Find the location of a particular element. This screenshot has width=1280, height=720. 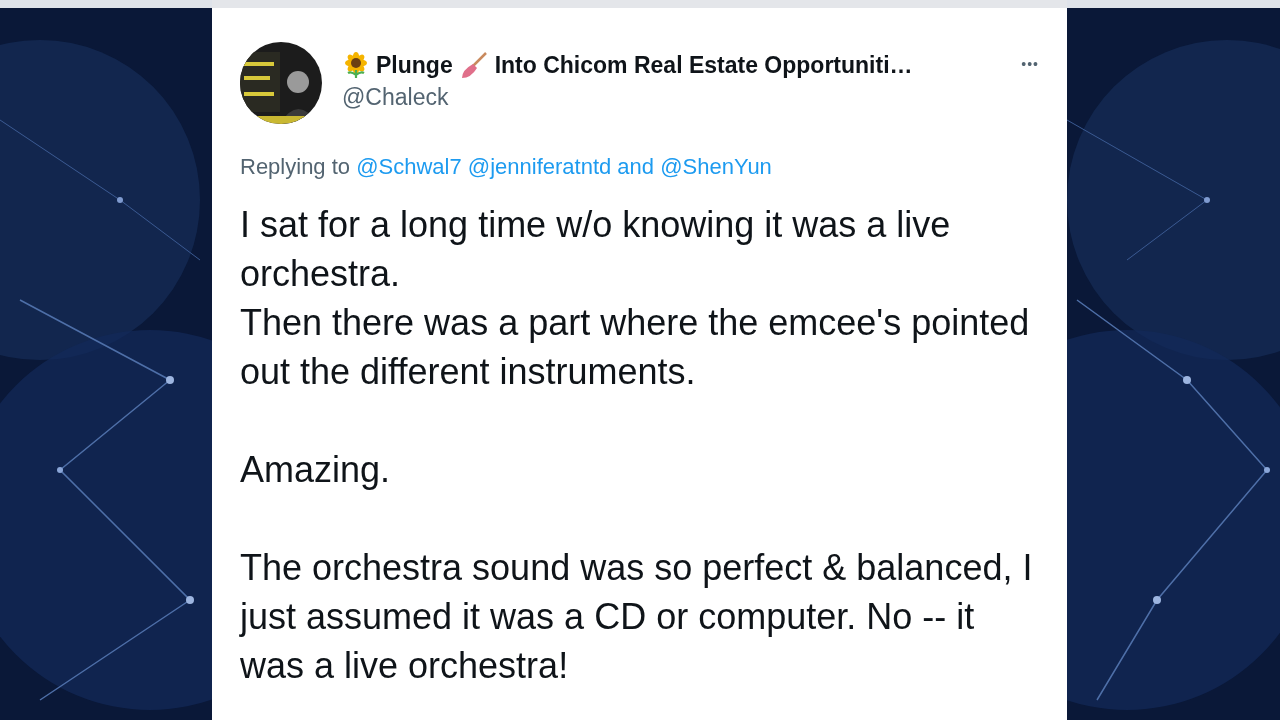

display-name: Plunge is located at coordinates (414, 65).